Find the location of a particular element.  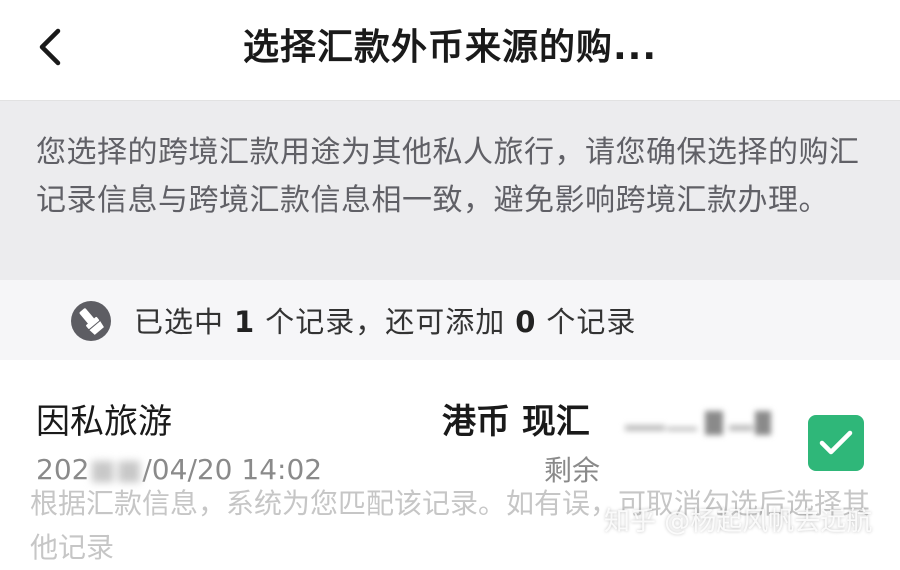

checkmark-icon is located at coordinates (836, 442).